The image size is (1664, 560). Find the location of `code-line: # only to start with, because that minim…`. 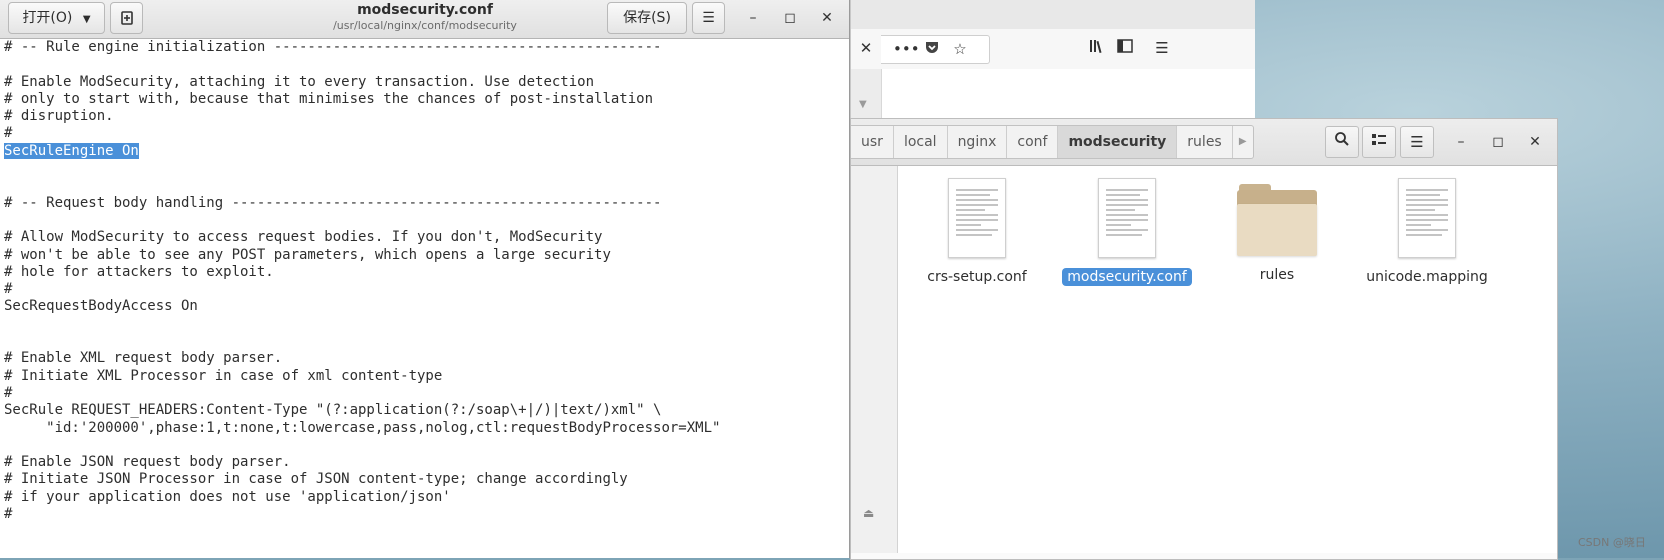

code-line: # only to start with, because that minim… is located at coordinates (329, 98).